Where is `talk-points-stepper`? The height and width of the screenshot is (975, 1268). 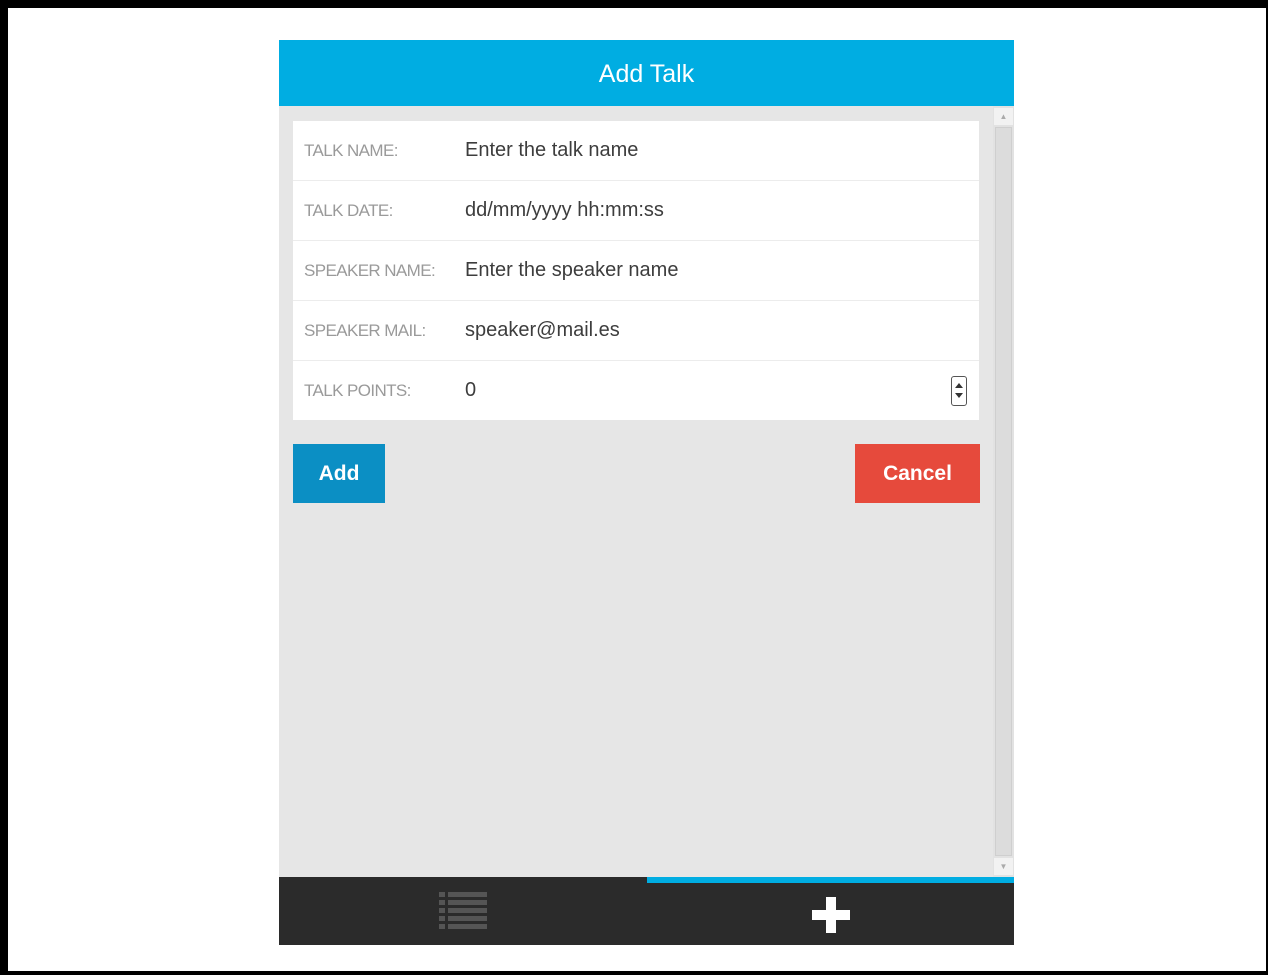
talk-points-stepper is located at coordinates (959, 391).